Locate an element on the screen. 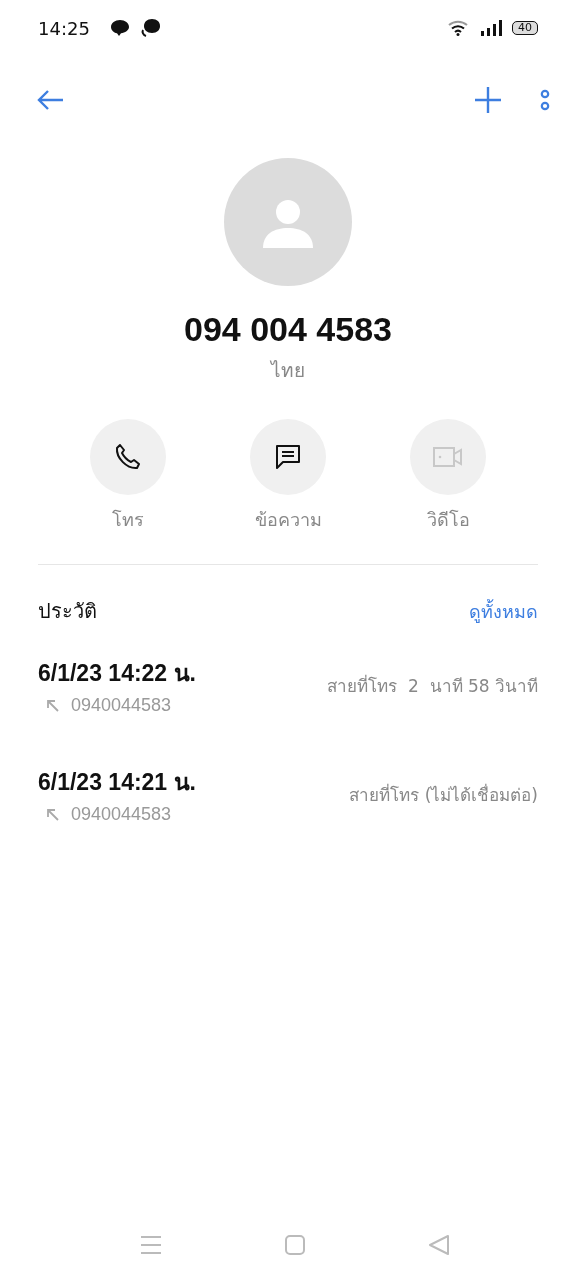  call-datetime: 6/1/23 14:21 น. is located at coordinates (117, 782).